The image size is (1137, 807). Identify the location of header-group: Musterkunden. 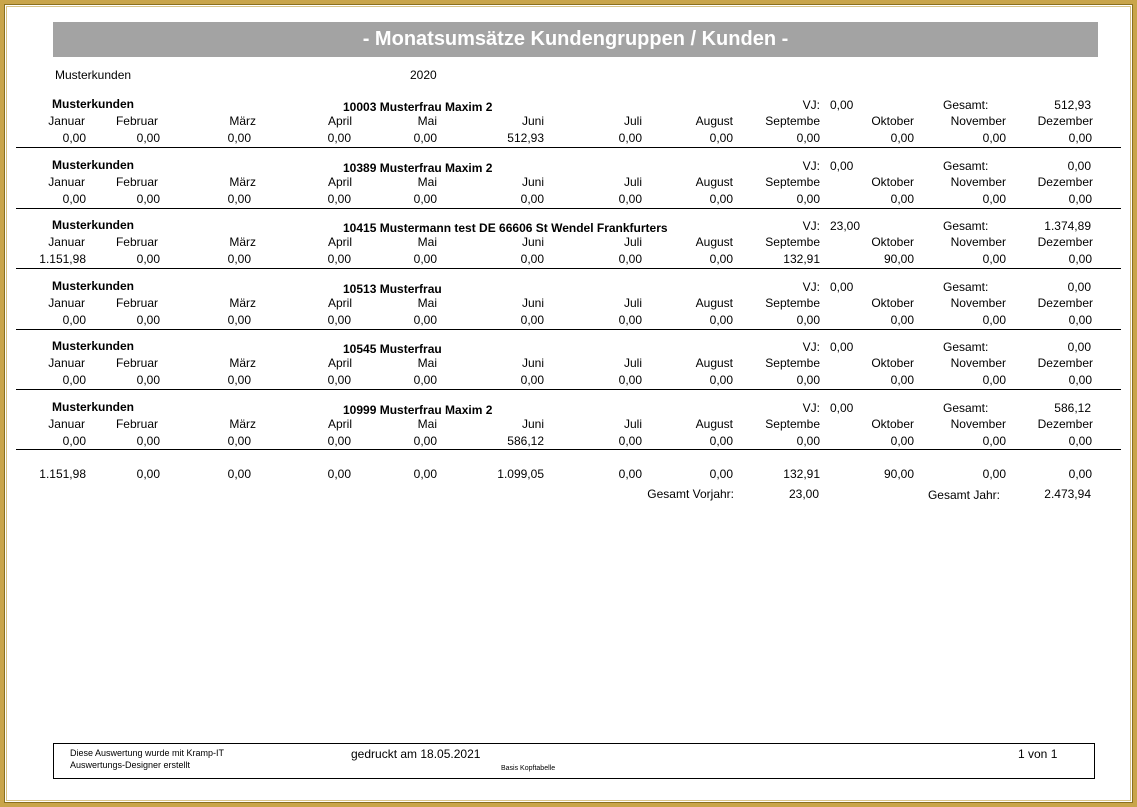
(93, 75).